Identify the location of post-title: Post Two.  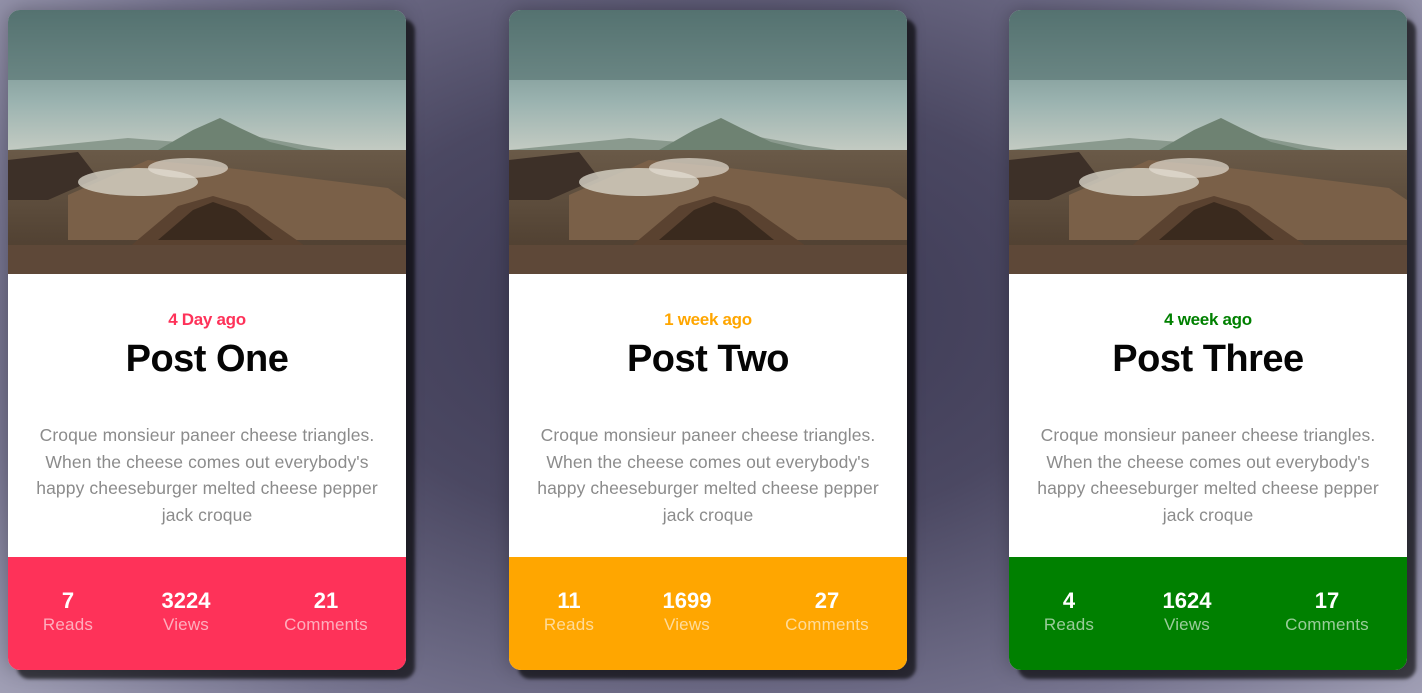
(708, 359).